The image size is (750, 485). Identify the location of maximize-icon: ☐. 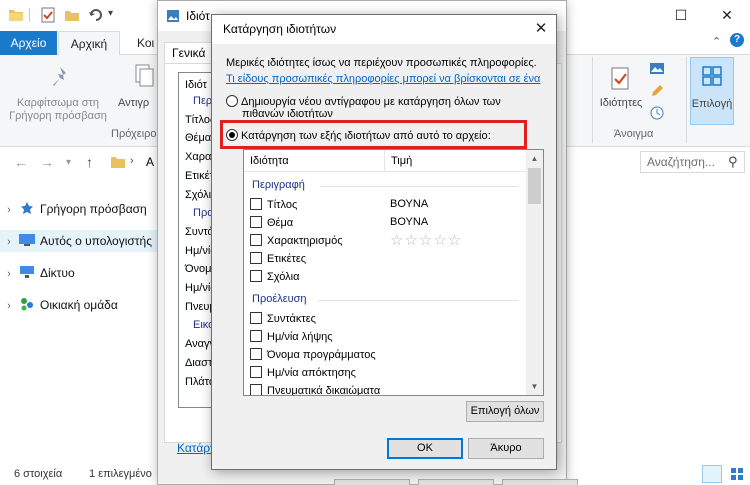
(681, 15).